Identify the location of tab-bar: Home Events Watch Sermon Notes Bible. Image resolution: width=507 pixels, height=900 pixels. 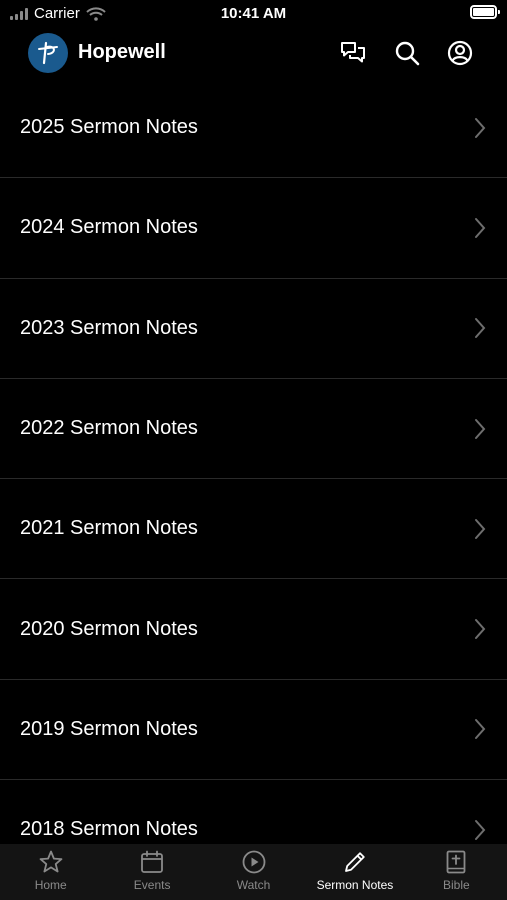
(253, 872).